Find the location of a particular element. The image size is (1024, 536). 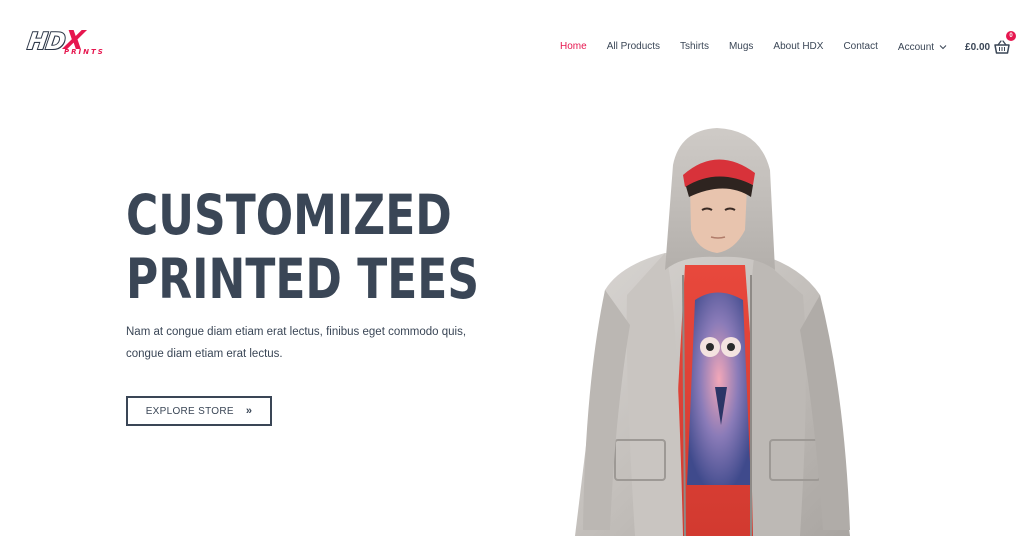

nav-item-account: Account is located at coordinates (922, 47).